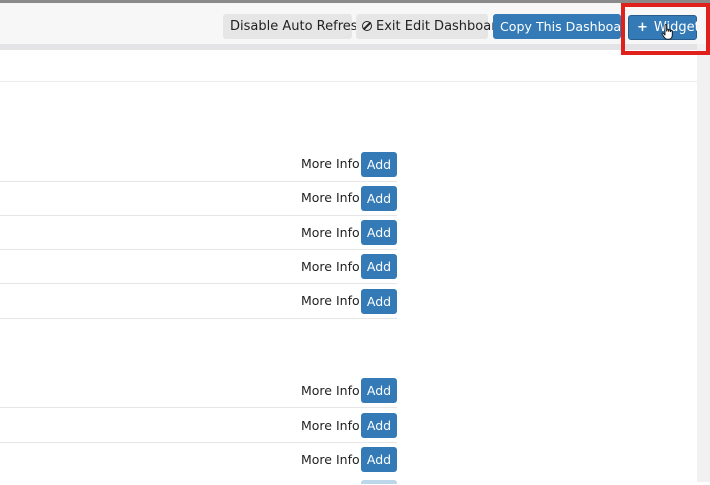 This screenshot has width=710, height=485. Describe the element at coordinates (348, 81) in the screenshot. I see `content-divider` at that location.